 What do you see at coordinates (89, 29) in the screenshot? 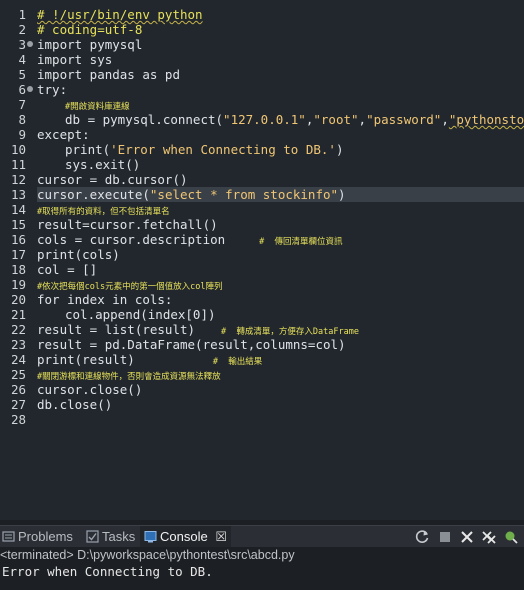
I see `code-line: # coding=utf-8` at bounding box center [89, 29].